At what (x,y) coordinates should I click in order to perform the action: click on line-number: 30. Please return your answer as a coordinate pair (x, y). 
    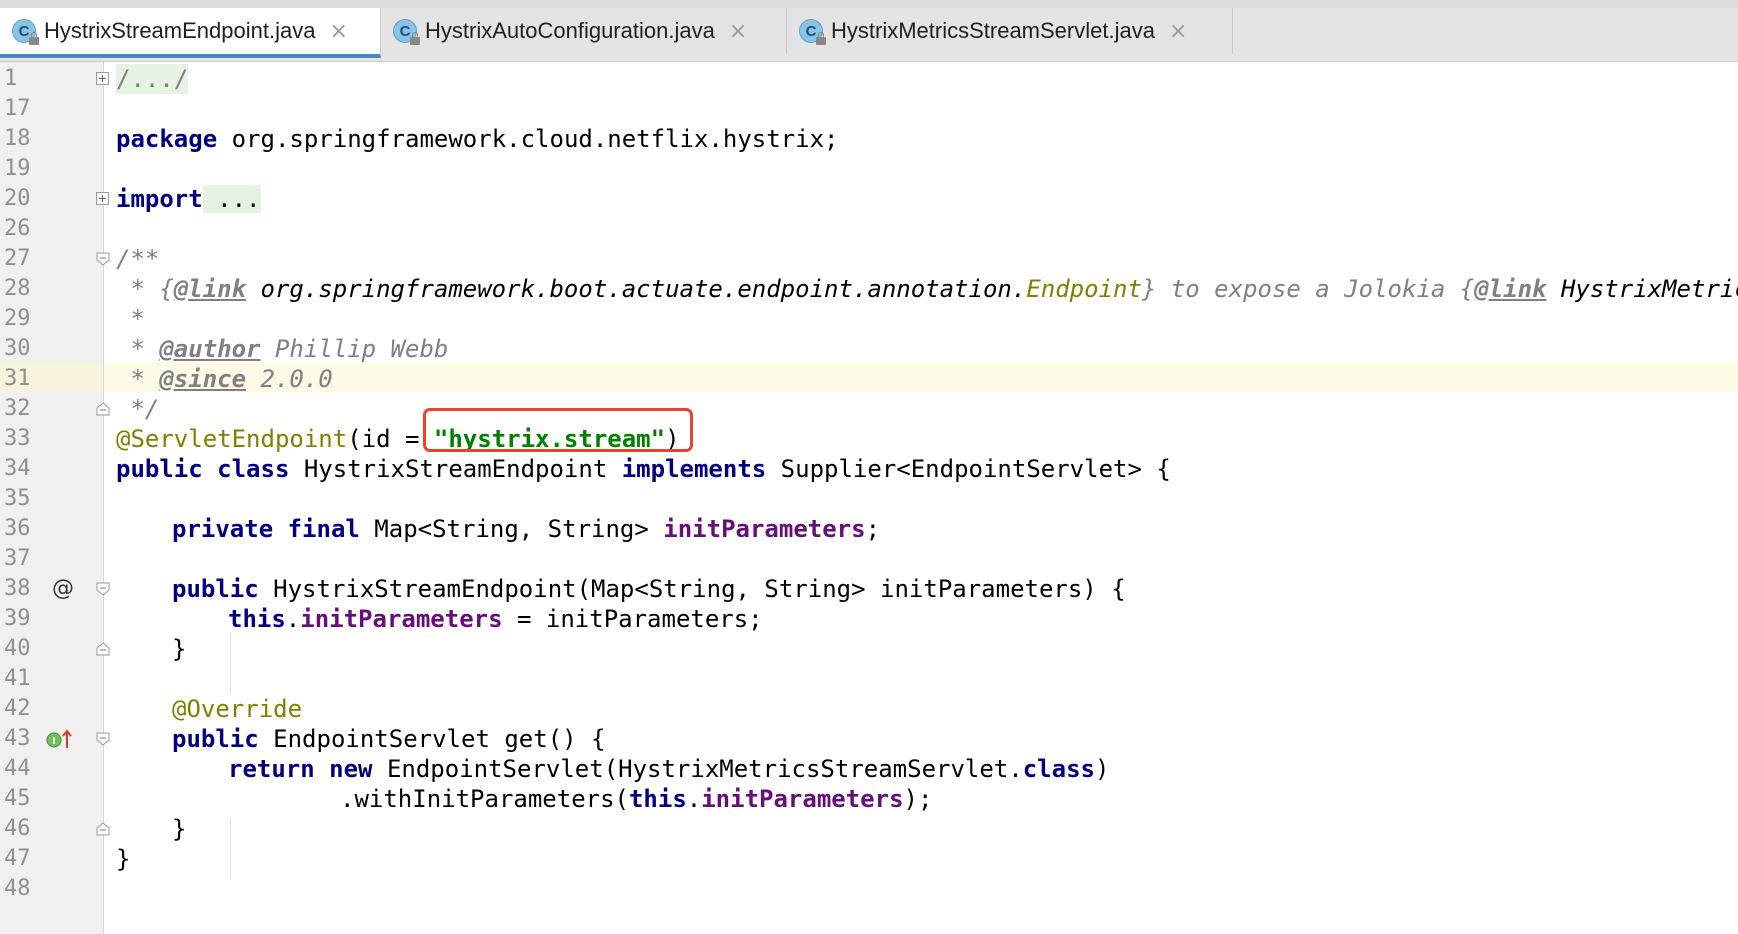
    Looking at the image, I should click on (17, 348).